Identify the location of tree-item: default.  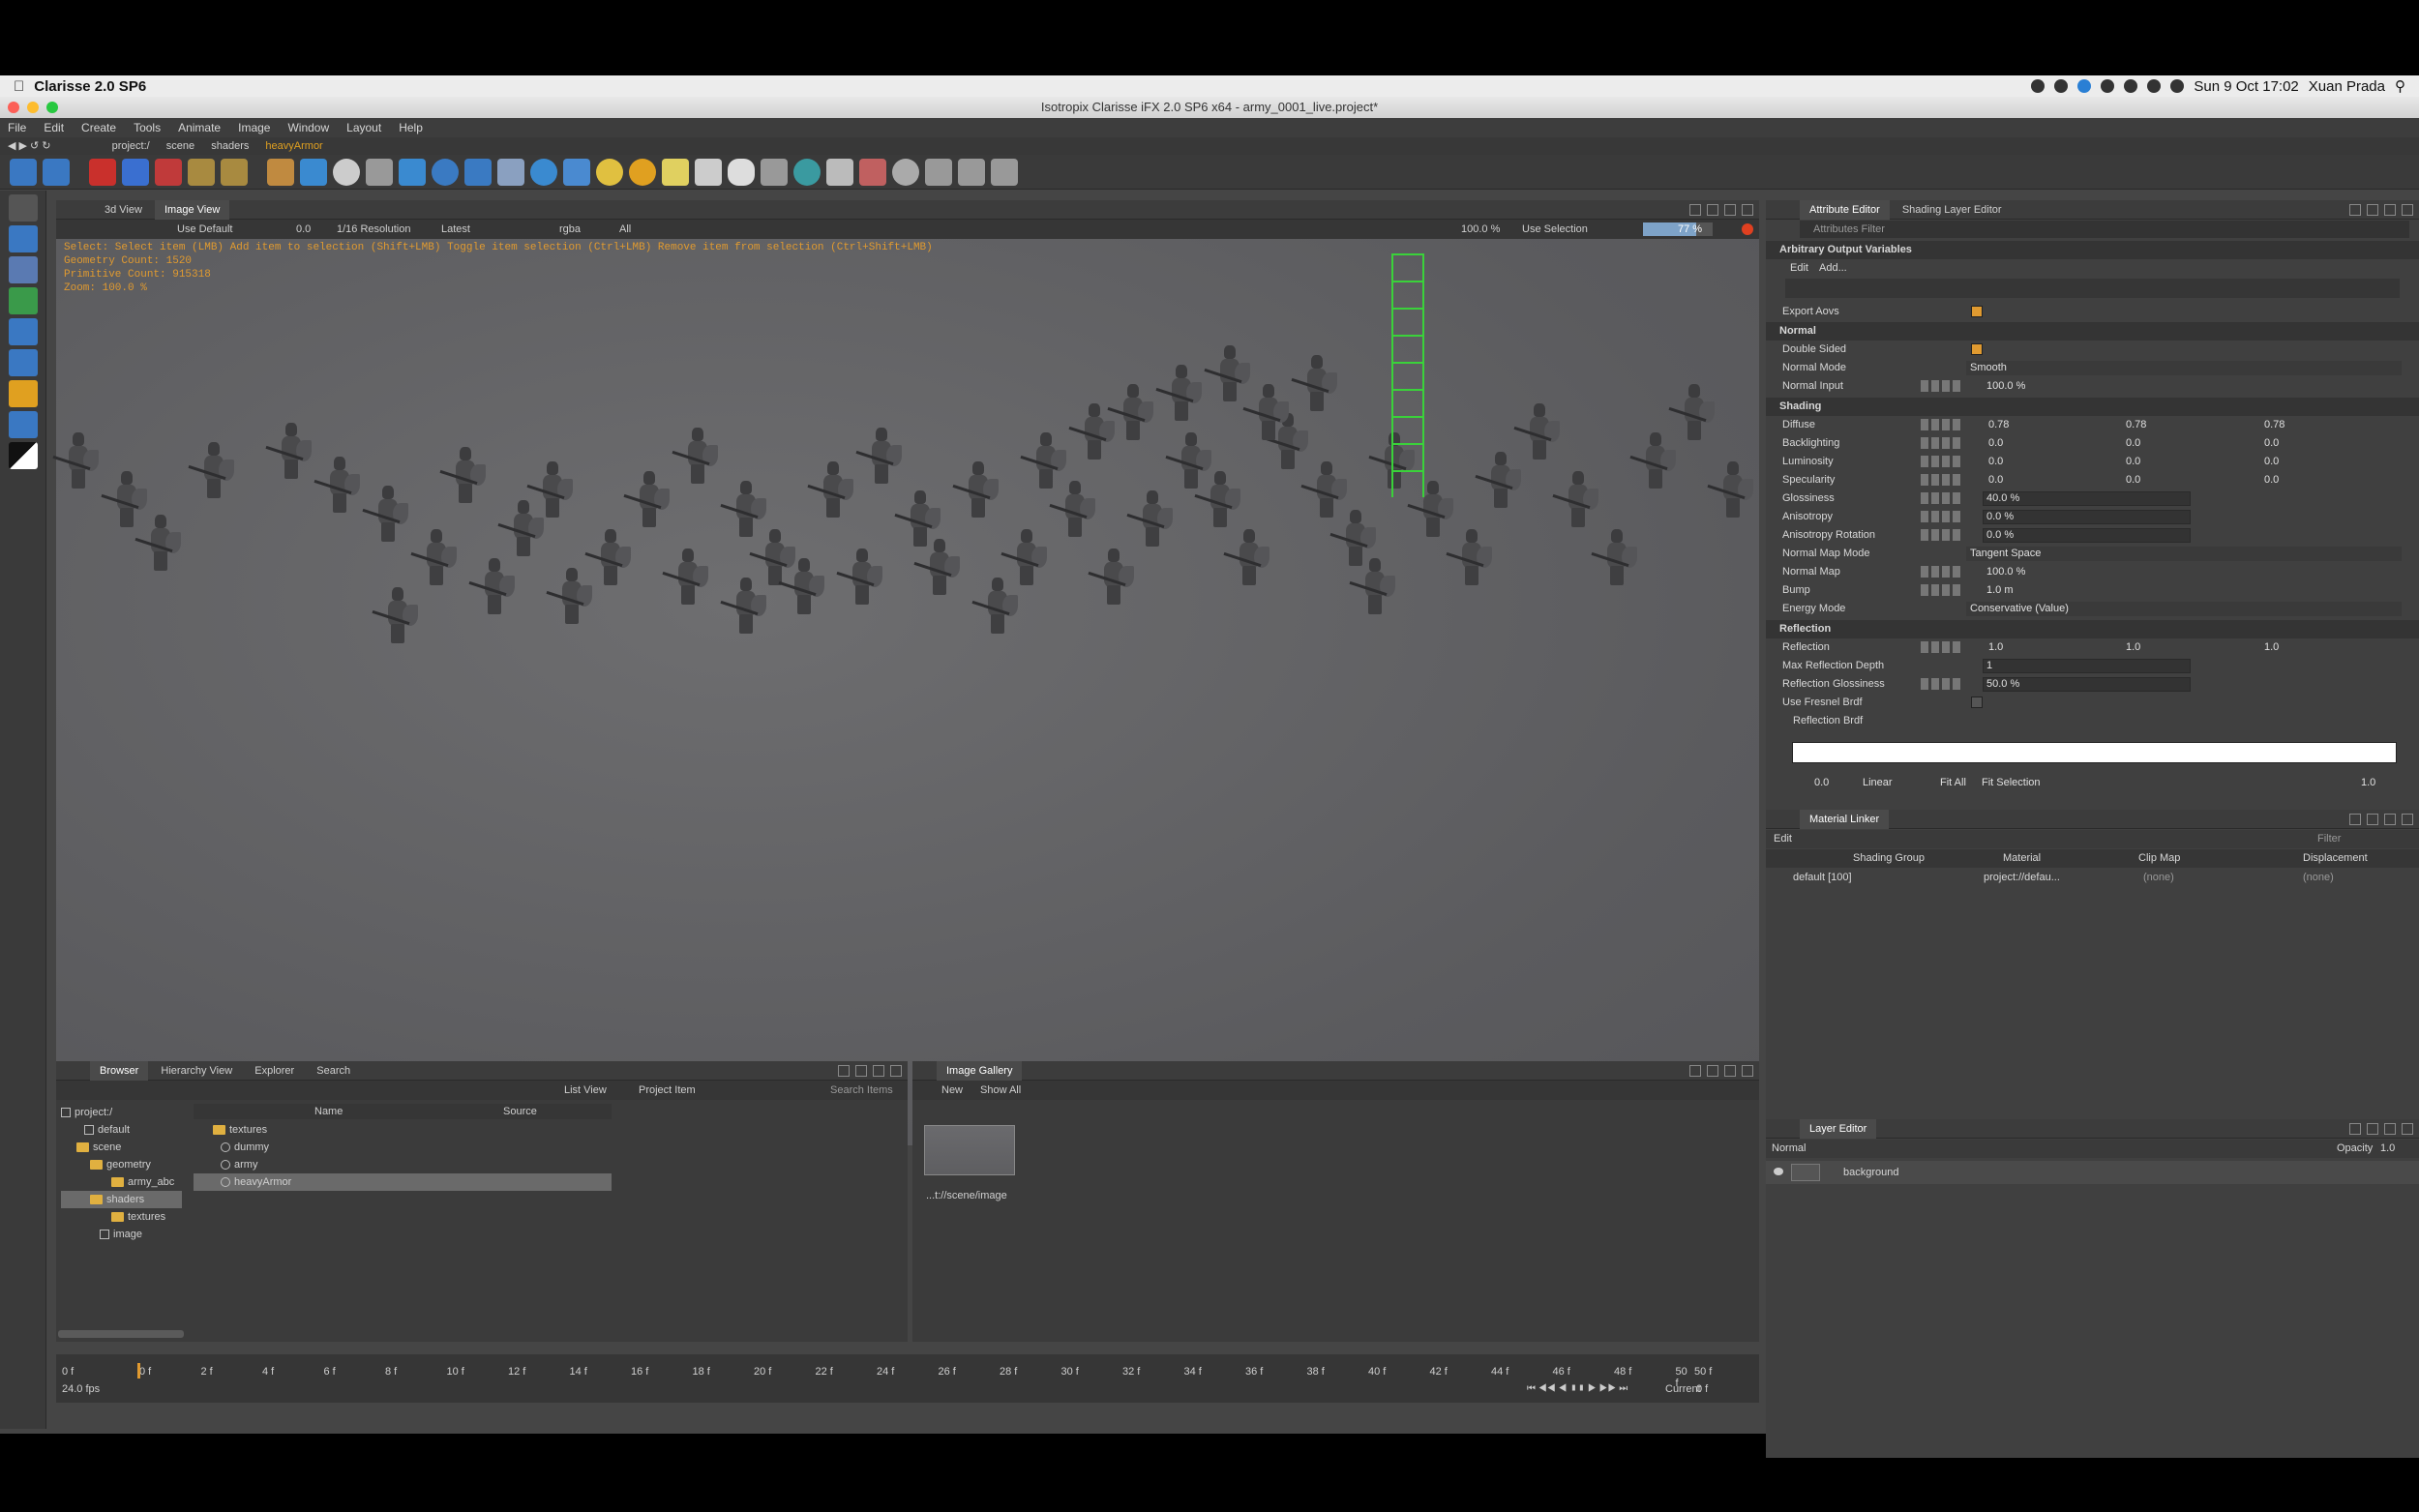
(122, 1130).